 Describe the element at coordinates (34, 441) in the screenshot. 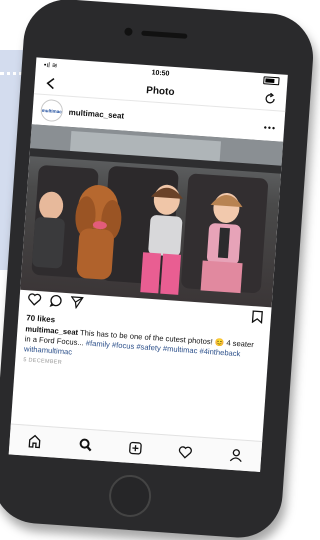

I see `home-icon` at that location.